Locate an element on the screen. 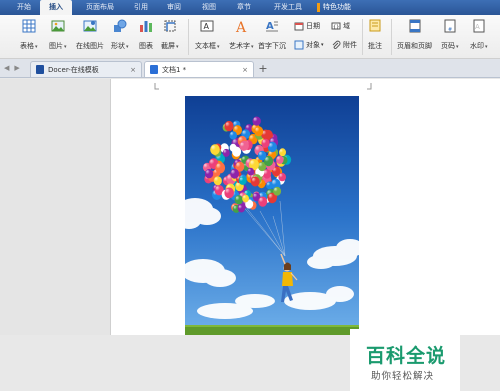  field-button: {} 域 is located at coordinates (340, 26).